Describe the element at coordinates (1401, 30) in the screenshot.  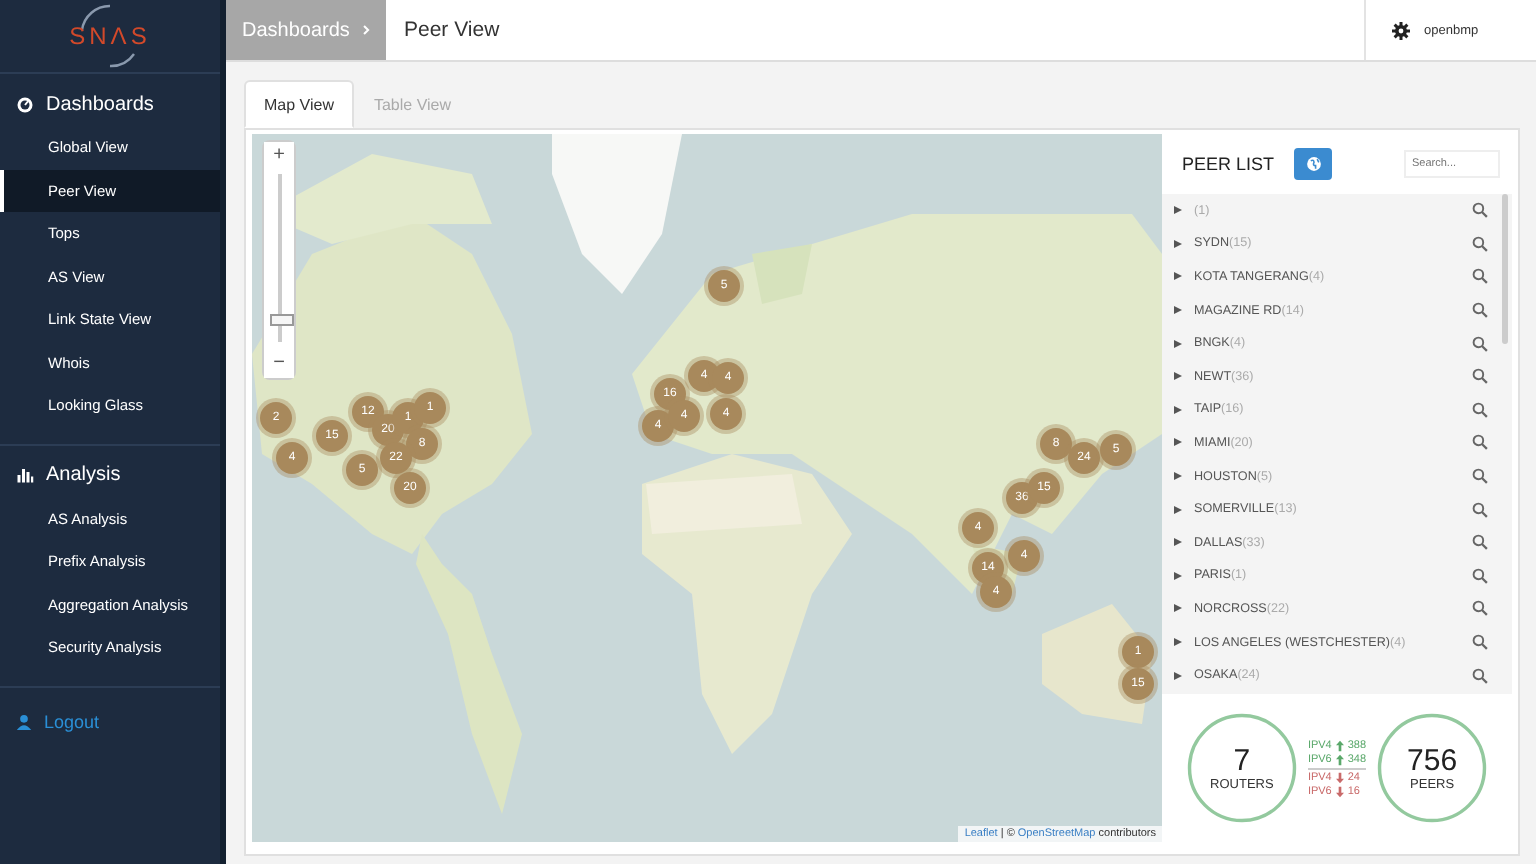
I see `settings-icon` at that location.